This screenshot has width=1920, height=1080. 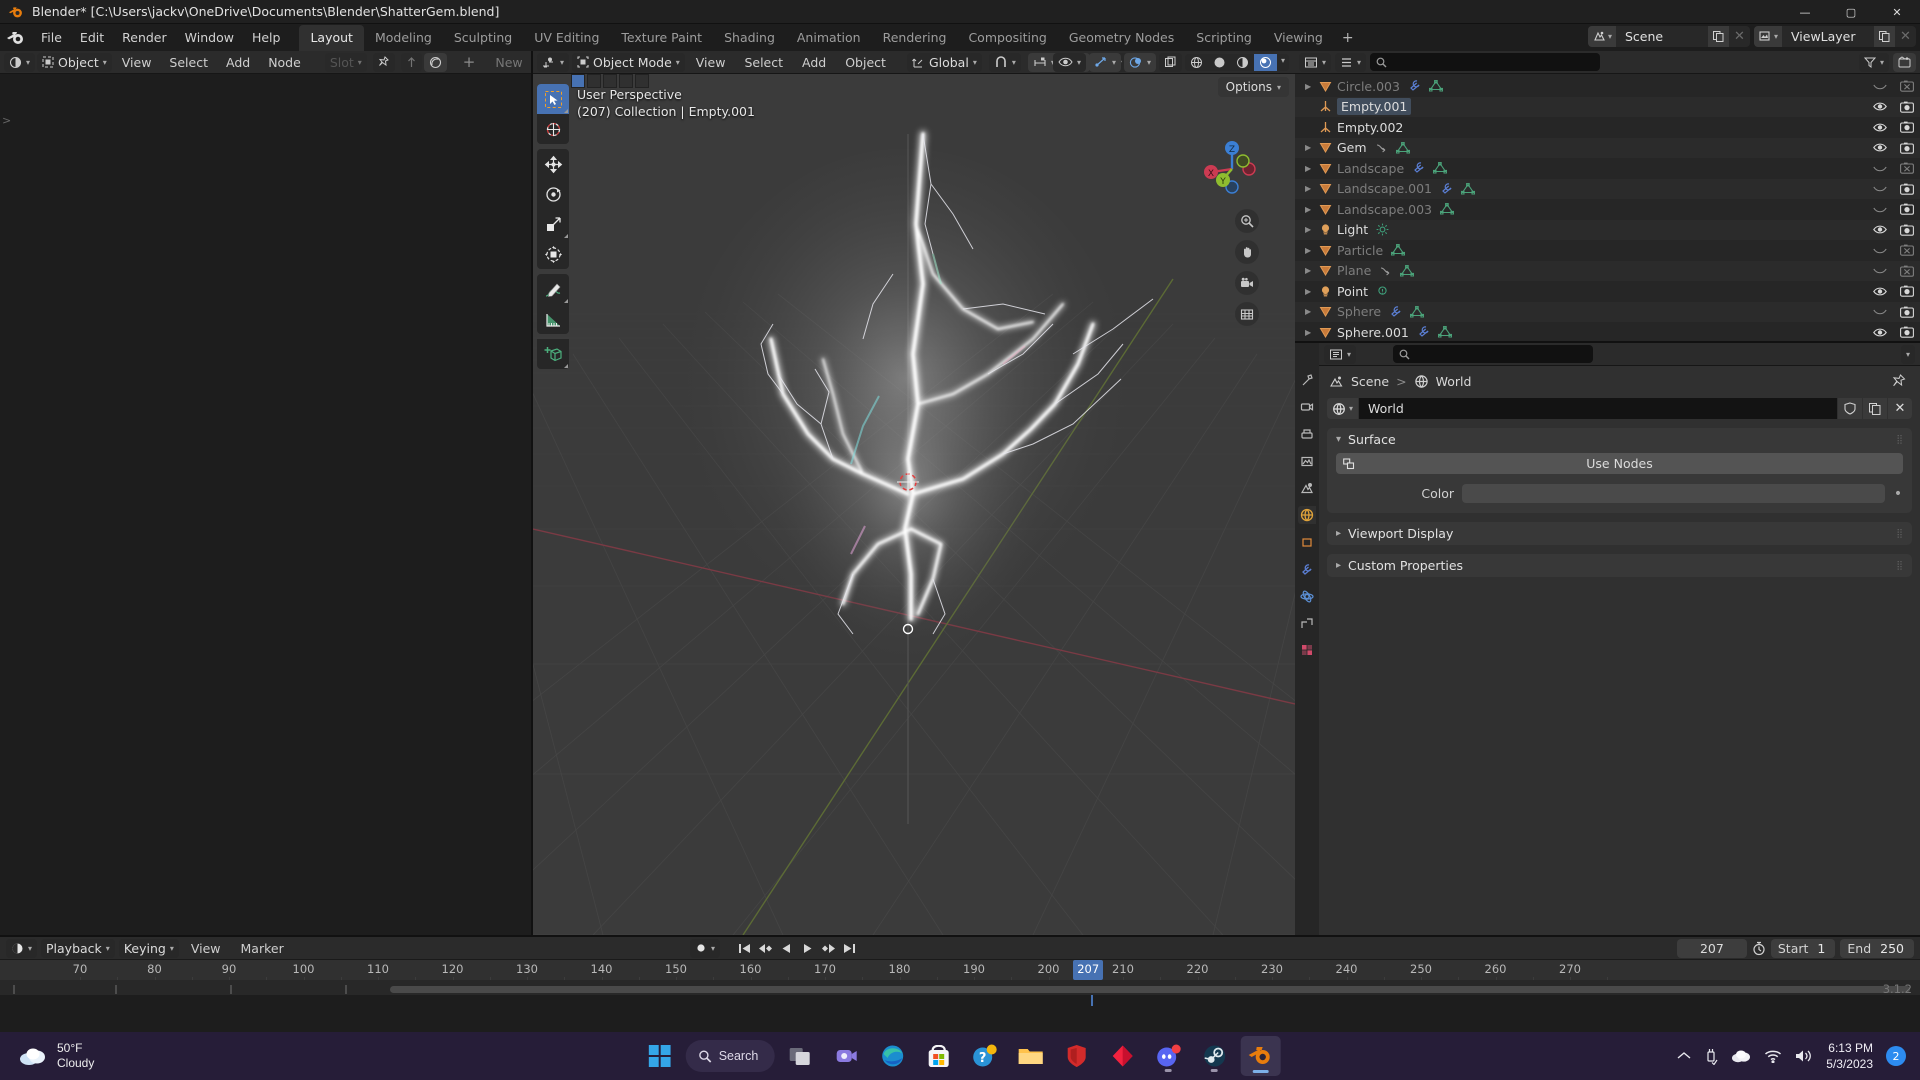 I want to click on viewport-menu-view: View, so click(x=711, y=62).